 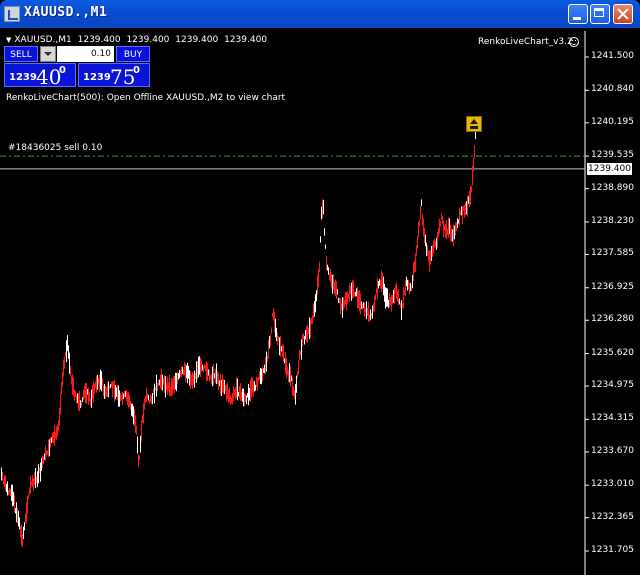 I want to click on close-button, so click(x=623, y=14).